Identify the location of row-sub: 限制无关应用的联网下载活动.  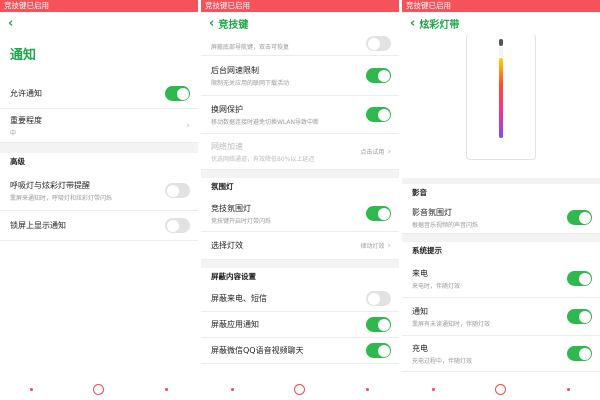
(250, 83).